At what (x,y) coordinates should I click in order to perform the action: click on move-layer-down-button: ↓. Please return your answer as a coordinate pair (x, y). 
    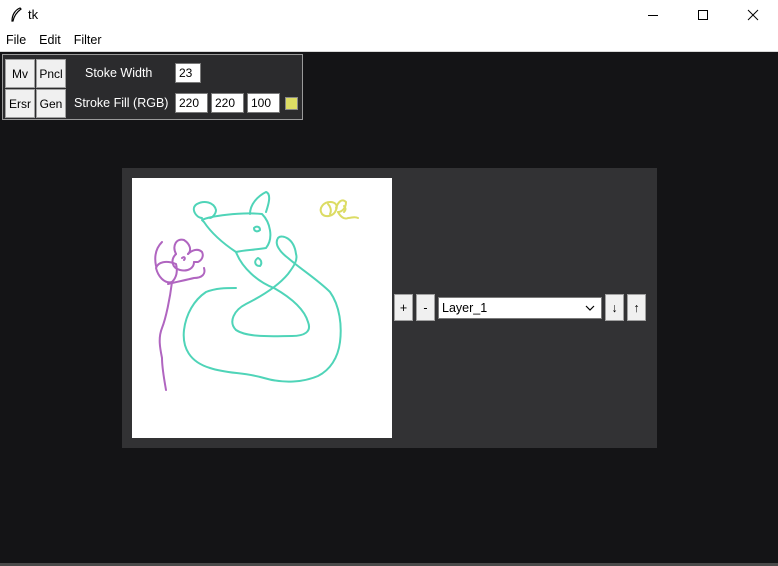
    Looking at the image, I should click on (614, 307).